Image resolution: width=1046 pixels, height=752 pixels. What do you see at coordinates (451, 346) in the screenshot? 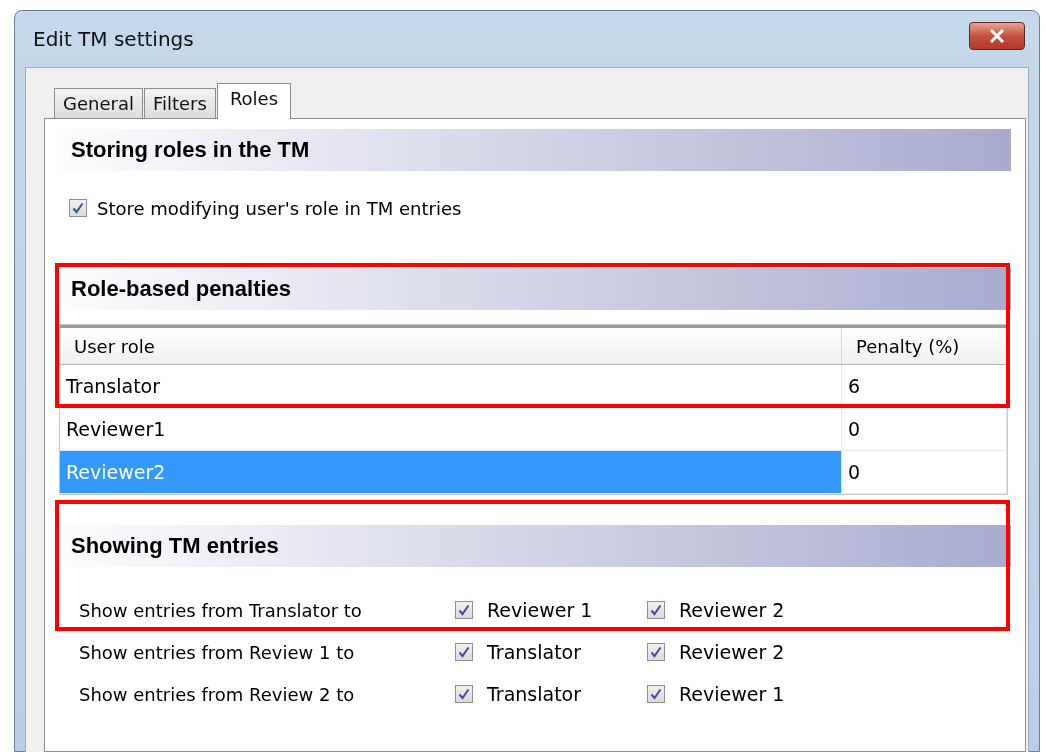
I see `column-header: User role` at bounding box center [451, 346].